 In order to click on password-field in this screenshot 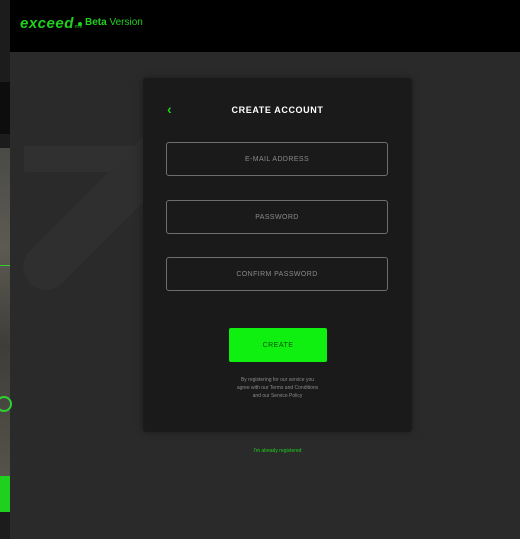, I will do `click(277, 217)`.